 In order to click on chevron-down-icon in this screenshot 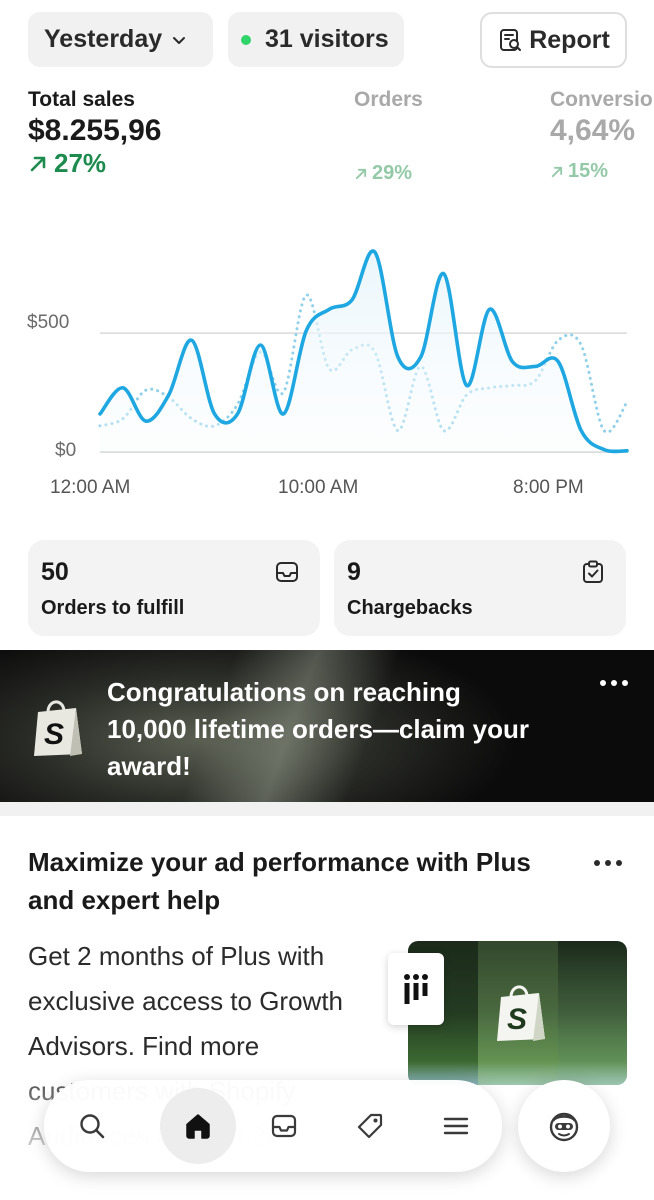, I will do `click(179, 40)`.